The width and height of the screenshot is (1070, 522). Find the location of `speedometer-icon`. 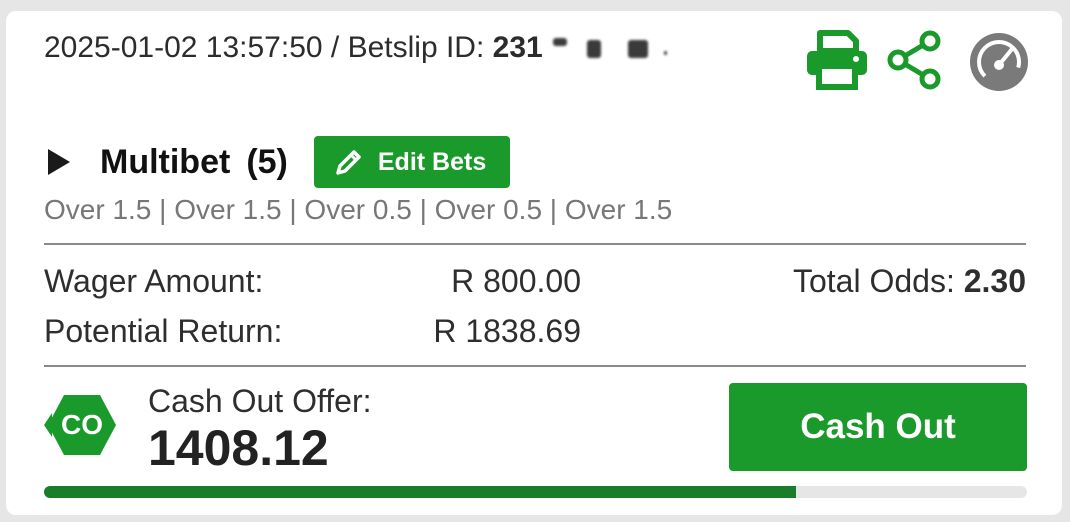

speedometer-icon is located at coordinates (999, 62).